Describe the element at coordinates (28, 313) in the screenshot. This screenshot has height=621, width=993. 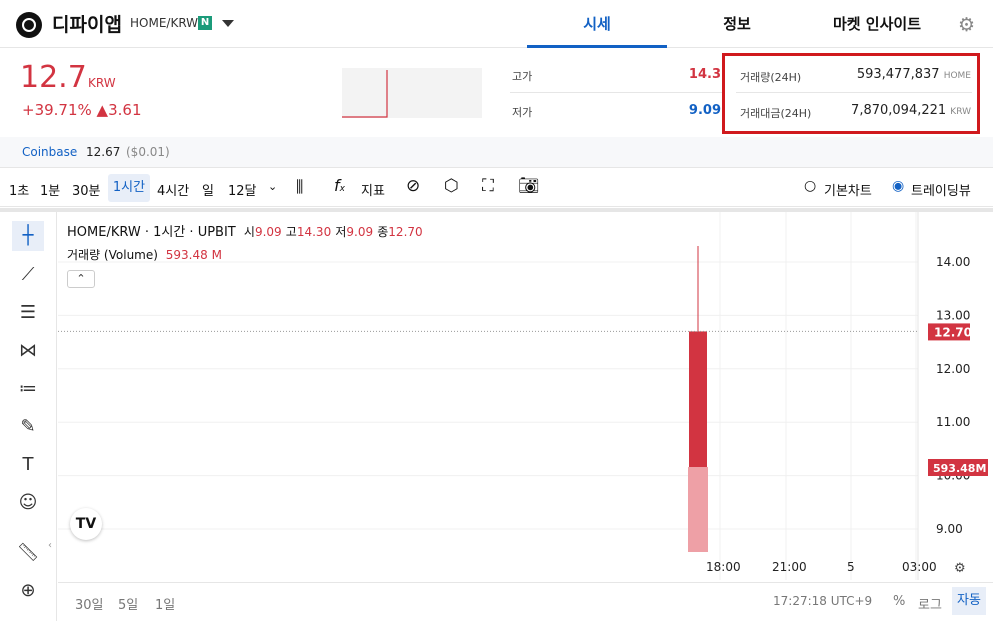
I see `fib-lines-icon: ☰` at that location.